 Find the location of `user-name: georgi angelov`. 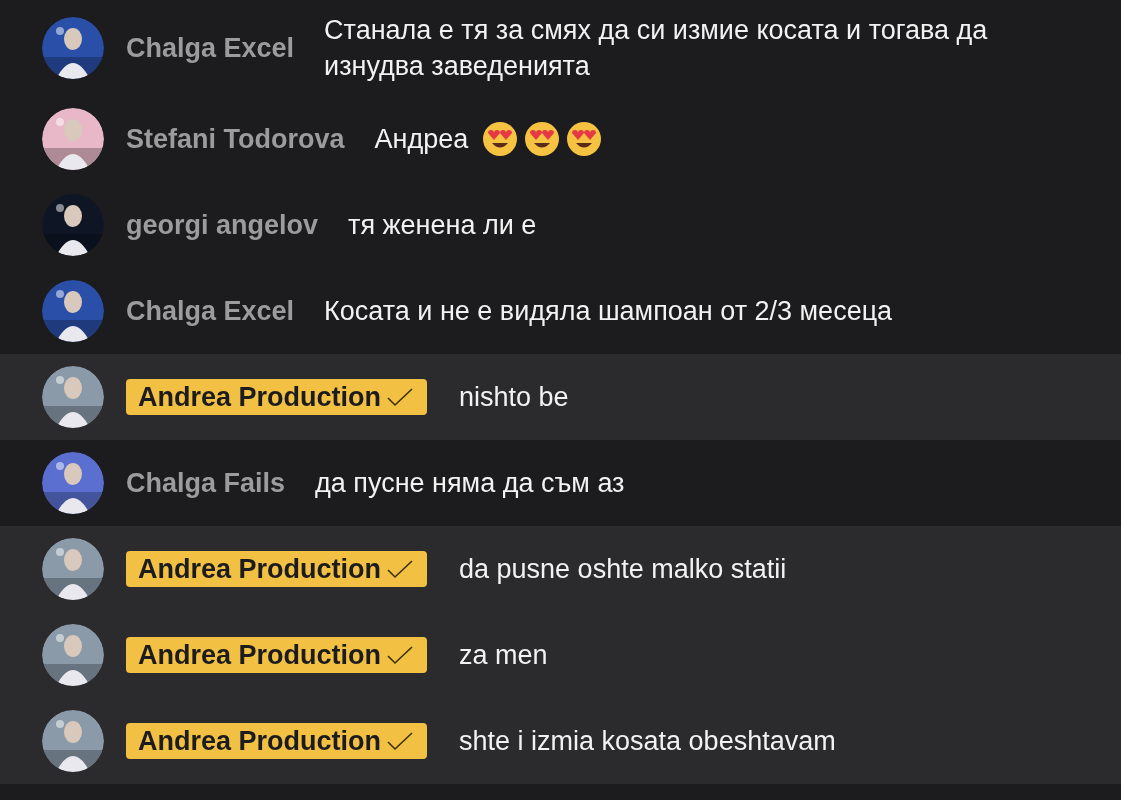

user-name: georgi angelov is located at coordinates (222, 225).